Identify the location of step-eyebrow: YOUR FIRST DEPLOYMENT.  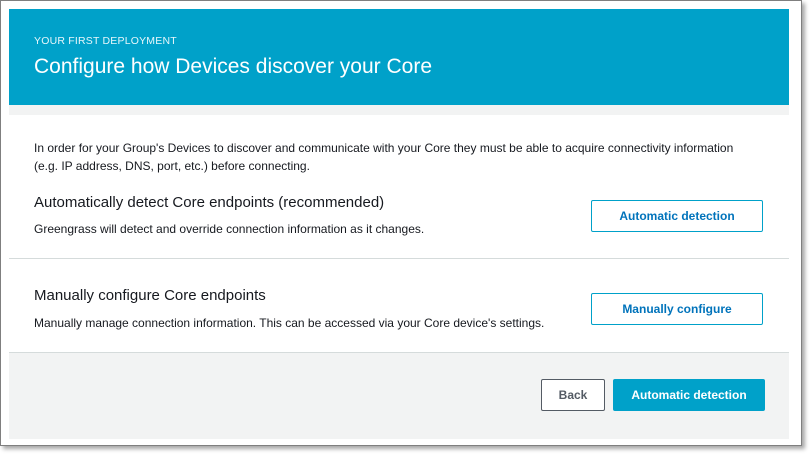
(105, 41).